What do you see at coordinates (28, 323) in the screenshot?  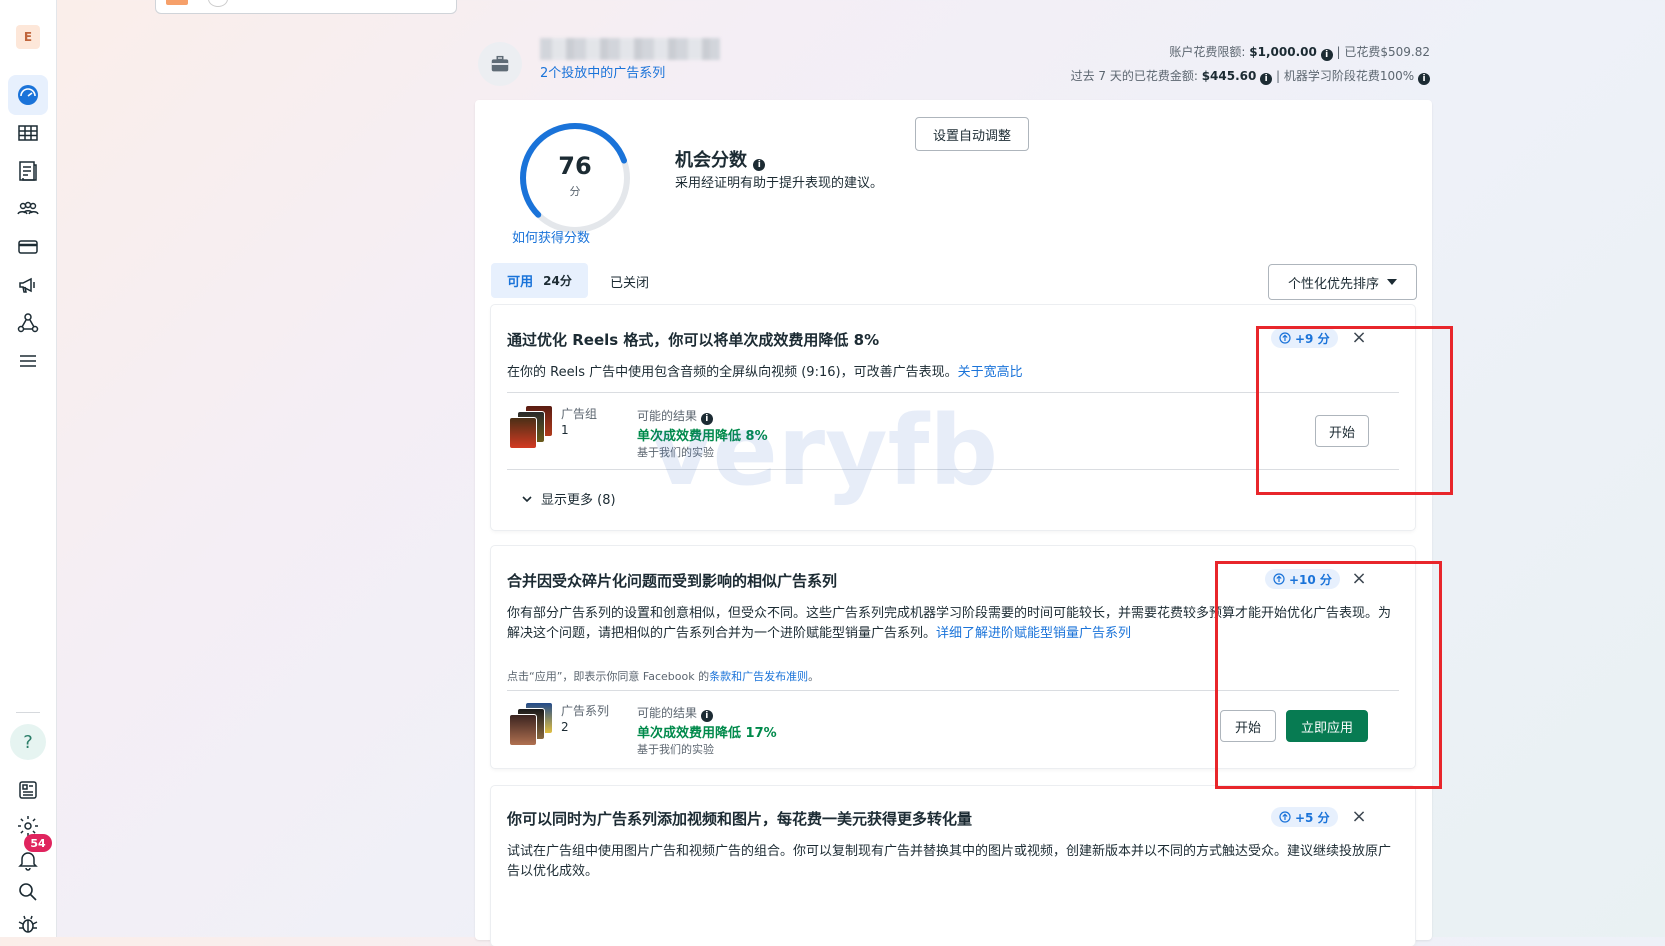 I see `network-icon` at bounding box center [28, 323].